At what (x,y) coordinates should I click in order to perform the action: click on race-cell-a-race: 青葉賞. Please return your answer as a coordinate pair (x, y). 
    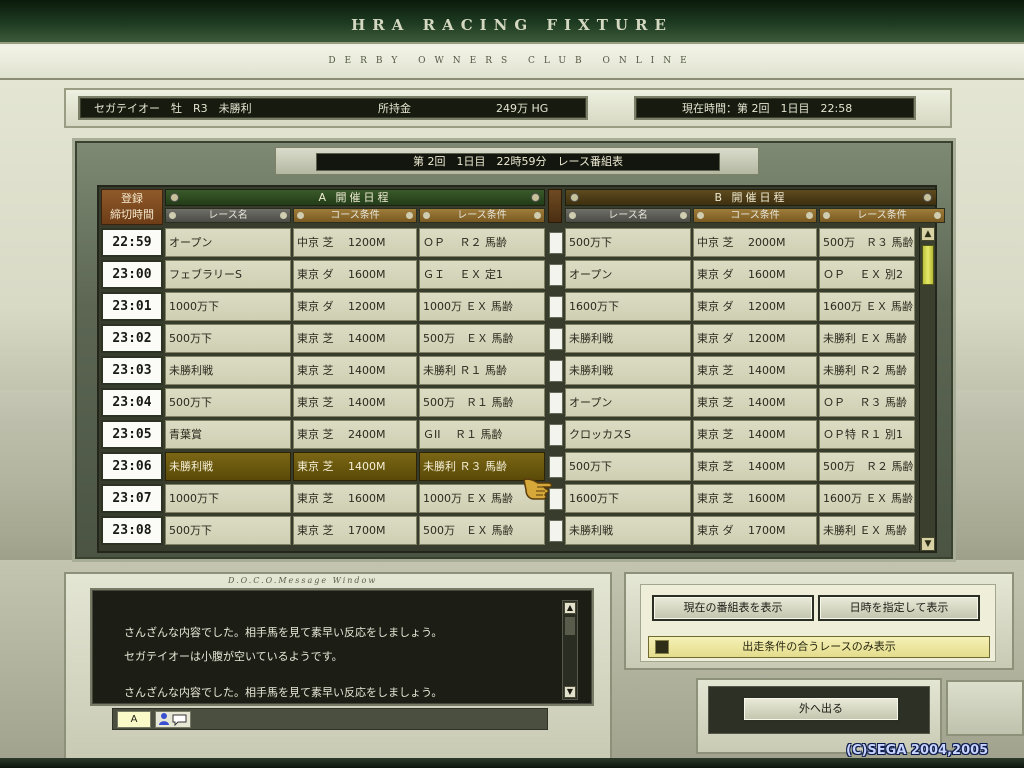
    Looking at the image, I should click on (228, 434).